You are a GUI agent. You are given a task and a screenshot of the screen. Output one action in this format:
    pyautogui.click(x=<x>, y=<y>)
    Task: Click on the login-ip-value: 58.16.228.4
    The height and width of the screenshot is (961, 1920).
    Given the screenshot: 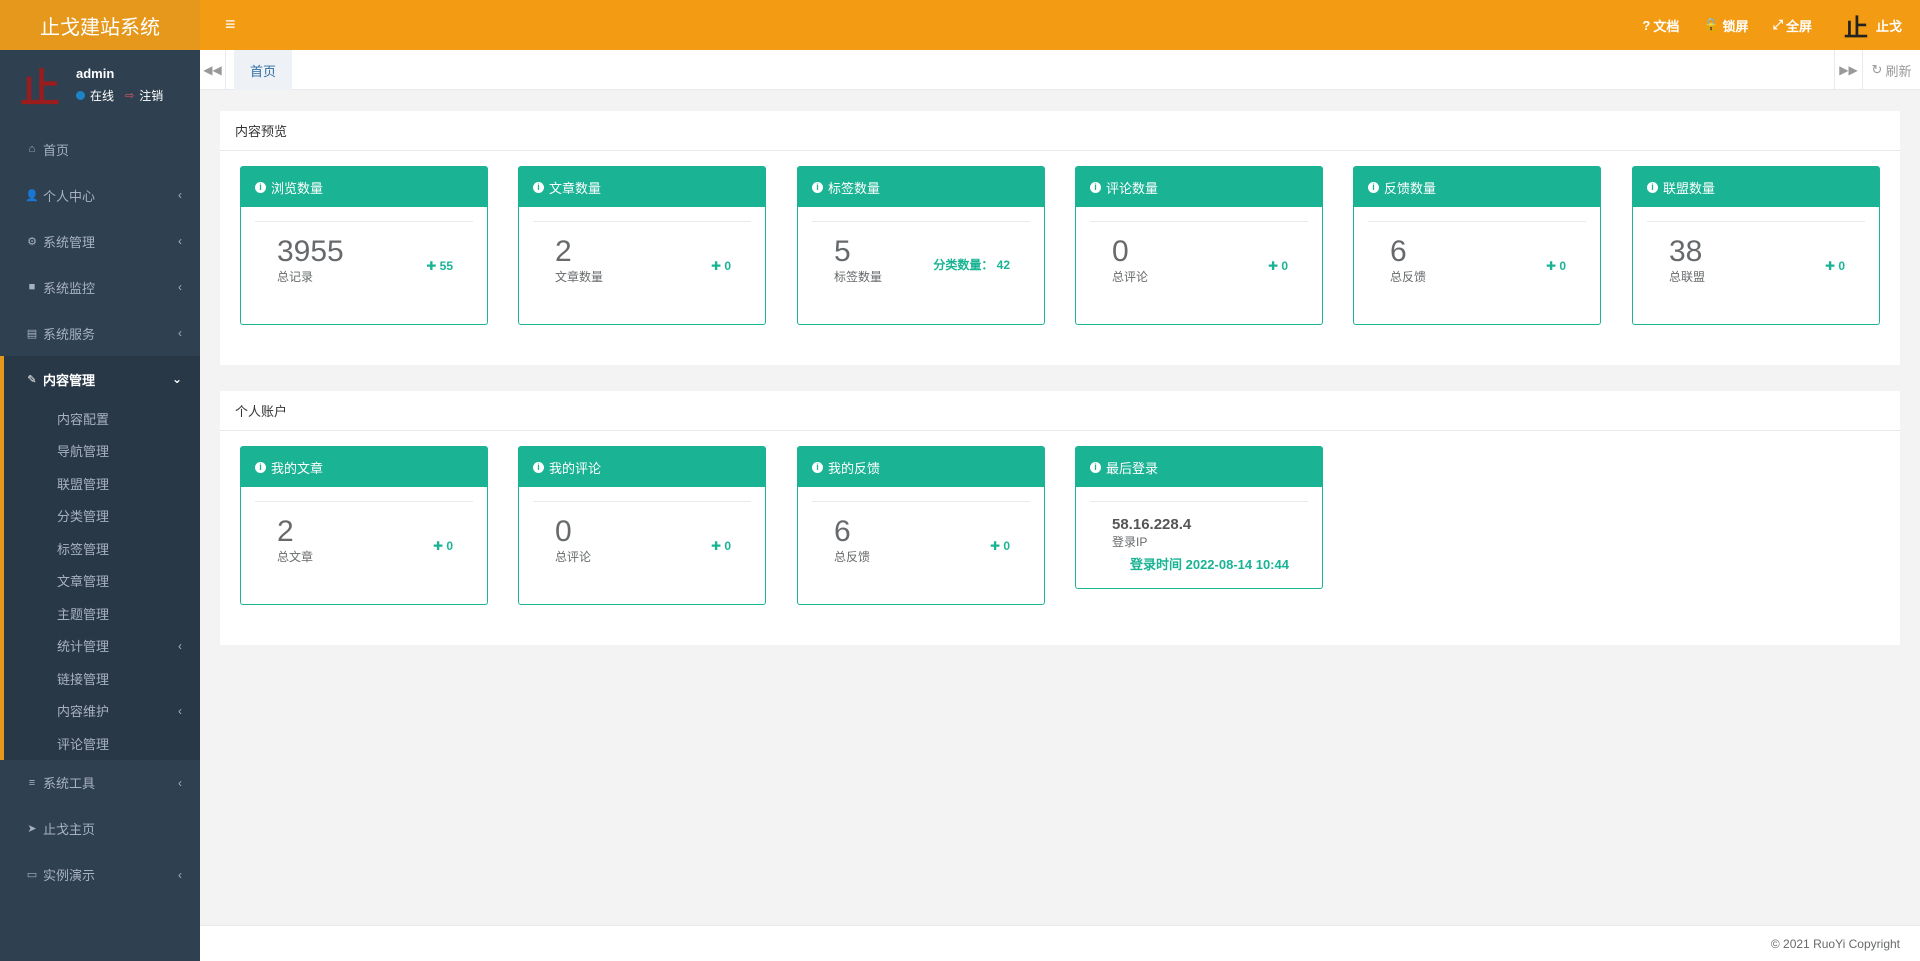 What is the action you would take?
    pyautogui.click(x=1152, y=524)
    